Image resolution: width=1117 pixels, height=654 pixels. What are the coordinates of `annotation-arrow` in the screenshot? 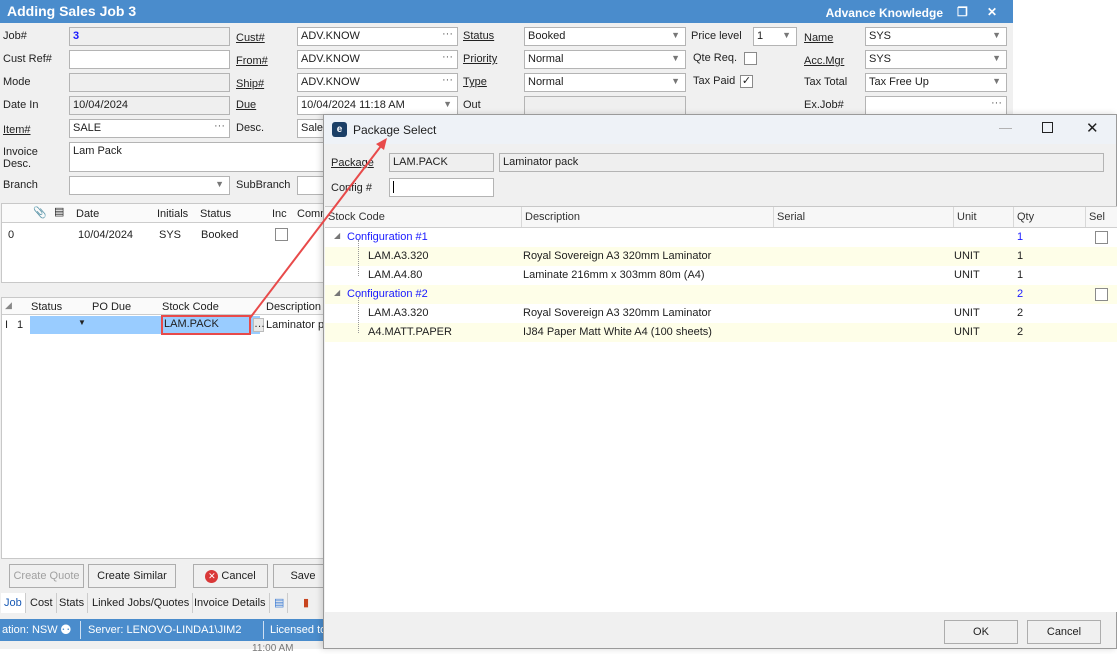 It's located at (318, 228).